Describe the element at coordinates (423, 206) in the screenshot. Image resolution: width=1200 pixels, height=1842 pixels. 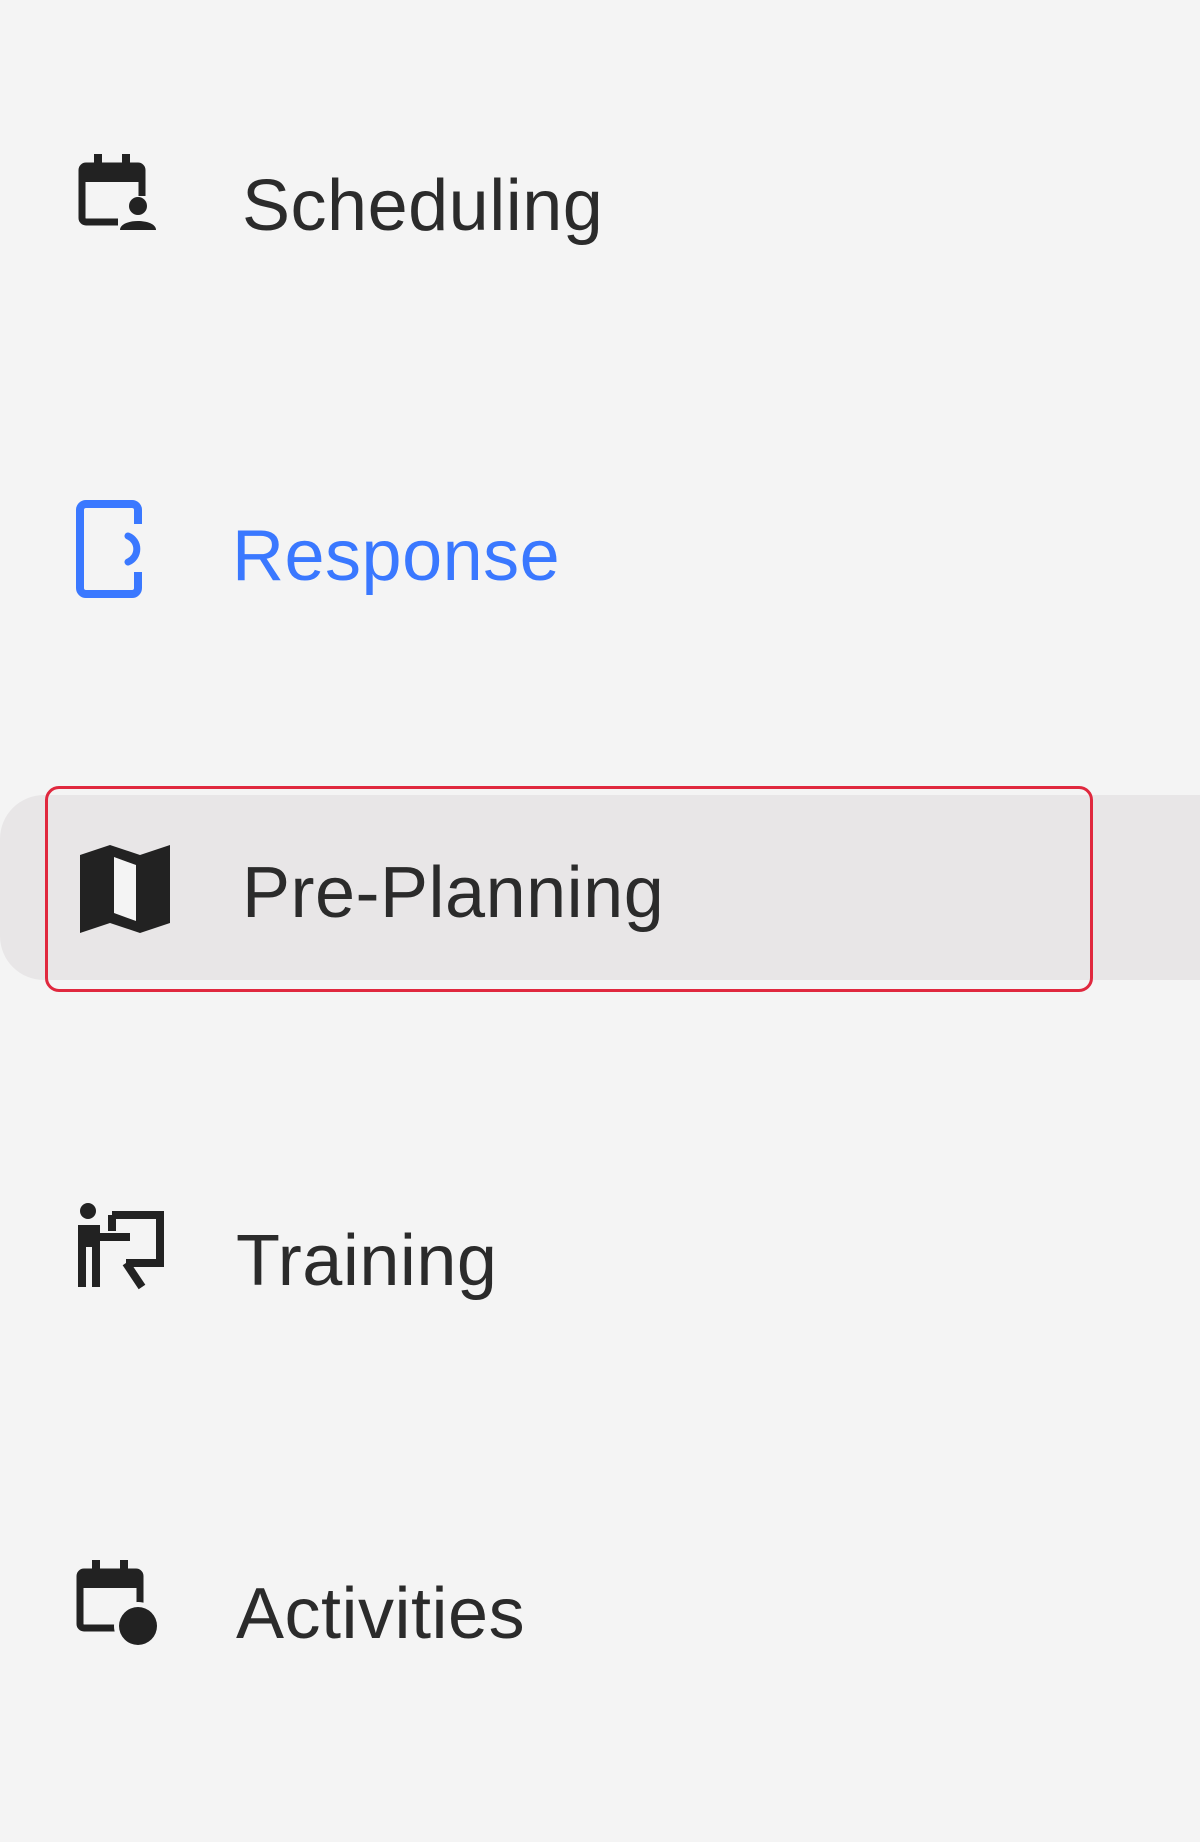
I see `sidebar-item-label: Scheduling` at that location.